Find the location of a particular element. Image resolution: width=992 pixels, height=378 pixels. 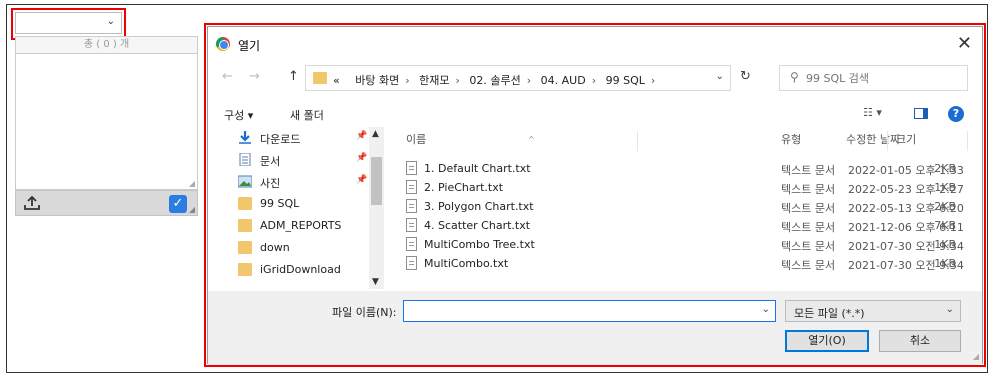

nav-item-label: 99 SQL is located at coordinates (280, 203).